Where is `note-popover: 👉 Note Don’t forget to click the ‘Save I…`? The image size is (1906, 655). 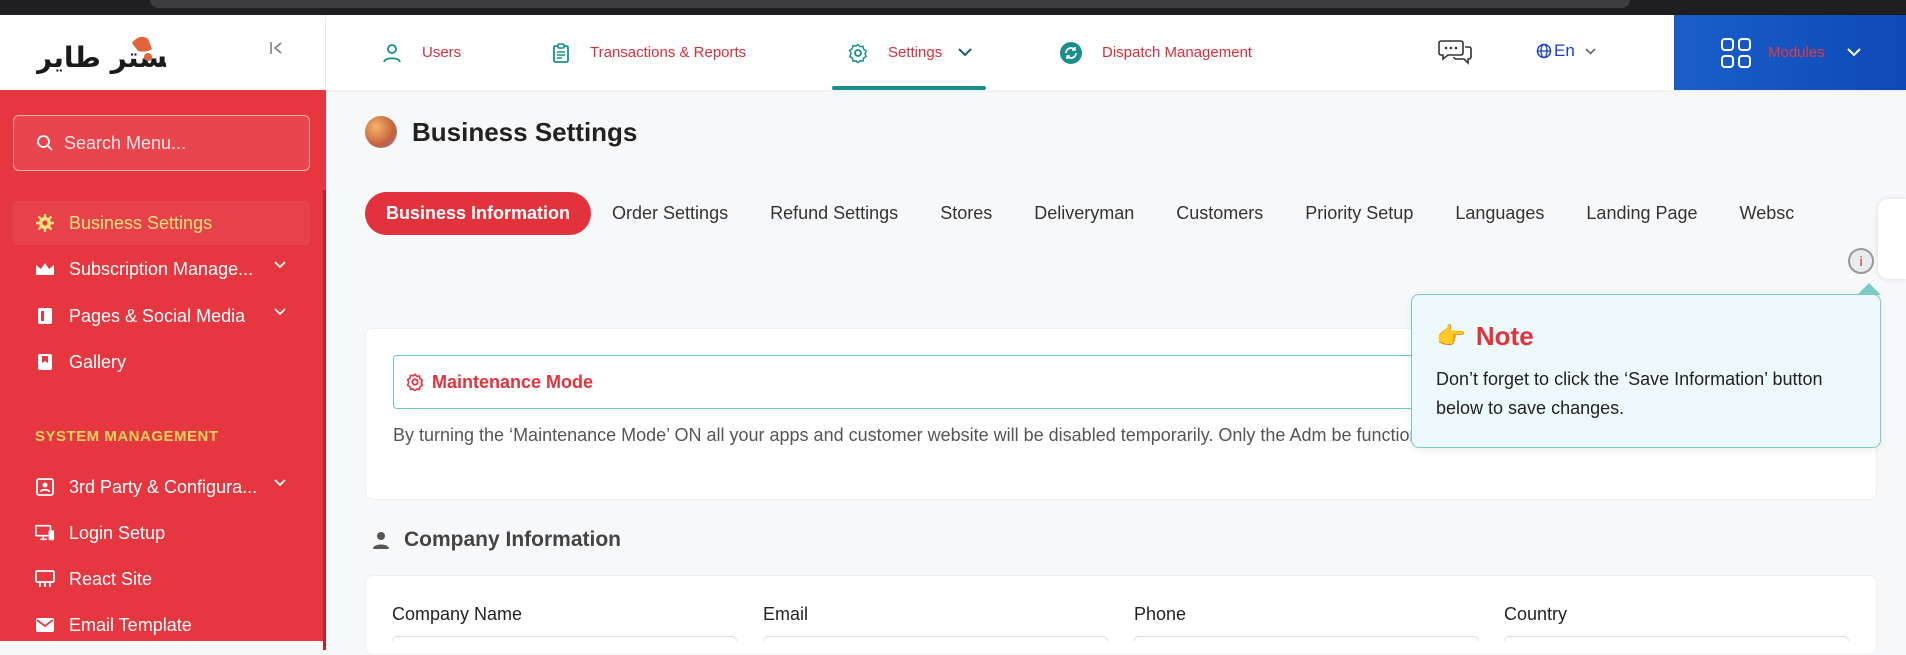 note-popover: 👉 Note Don’t forget to click the ‘Save I… is located at coordinates (1646, 365).